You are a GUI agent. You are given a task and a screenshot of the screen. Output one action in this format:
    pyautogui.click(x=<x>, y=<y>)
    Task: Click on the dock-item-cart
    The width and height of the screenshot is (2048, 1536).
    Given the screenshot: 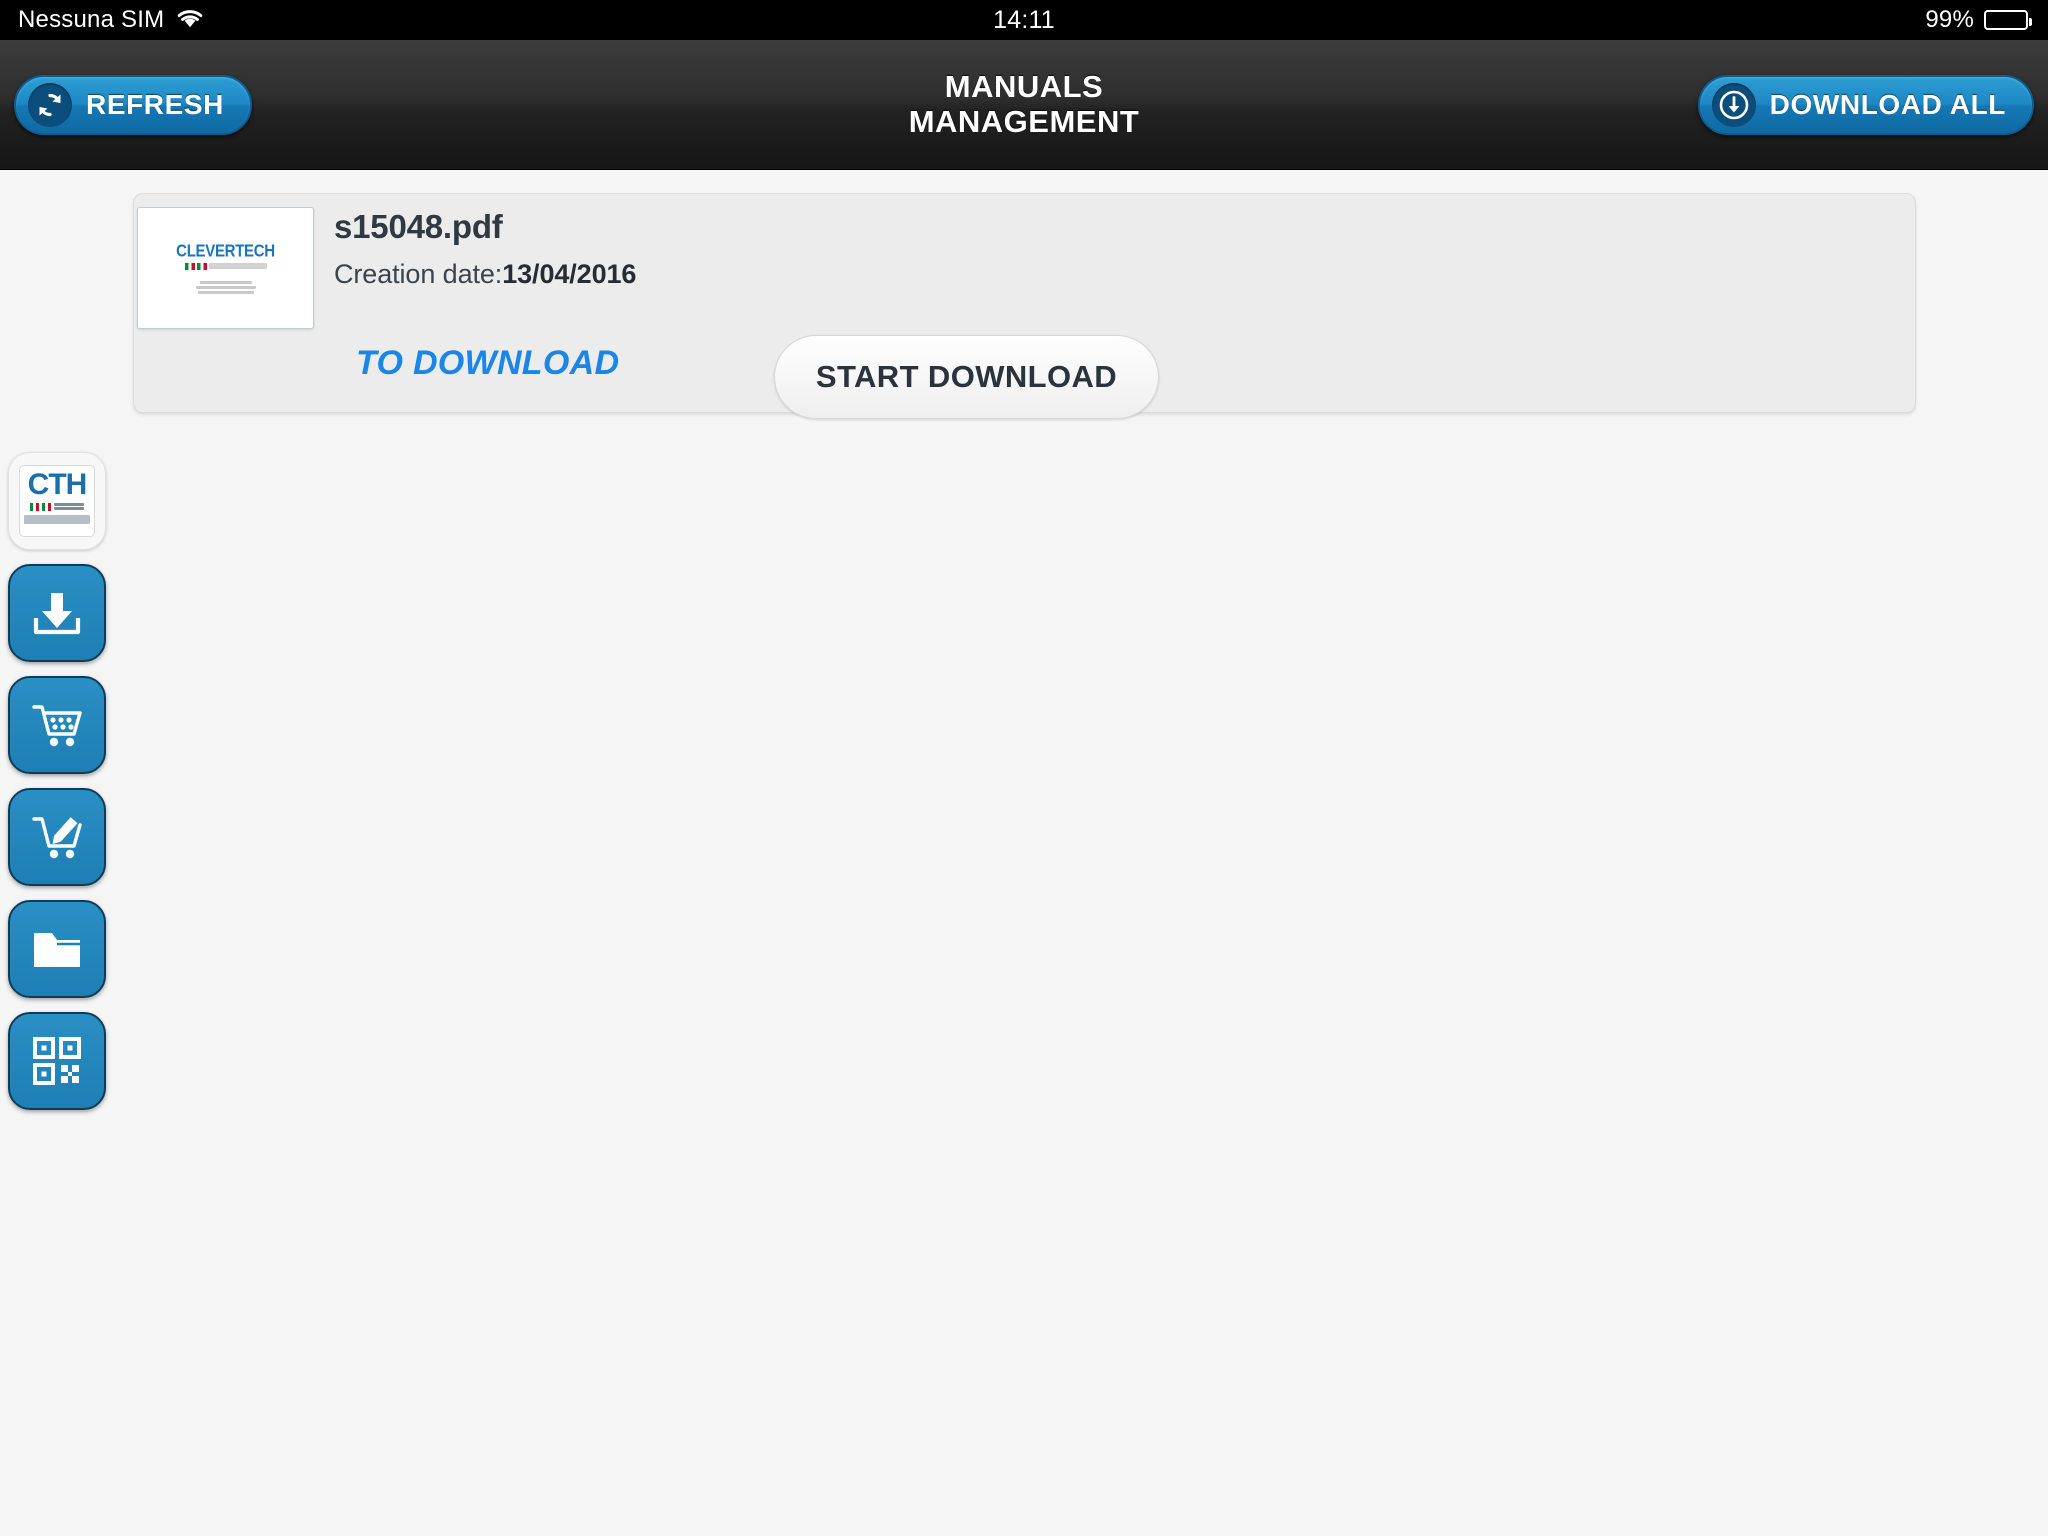 What is the action you would take?
    pyautogui.click(x=57, y=725)
    